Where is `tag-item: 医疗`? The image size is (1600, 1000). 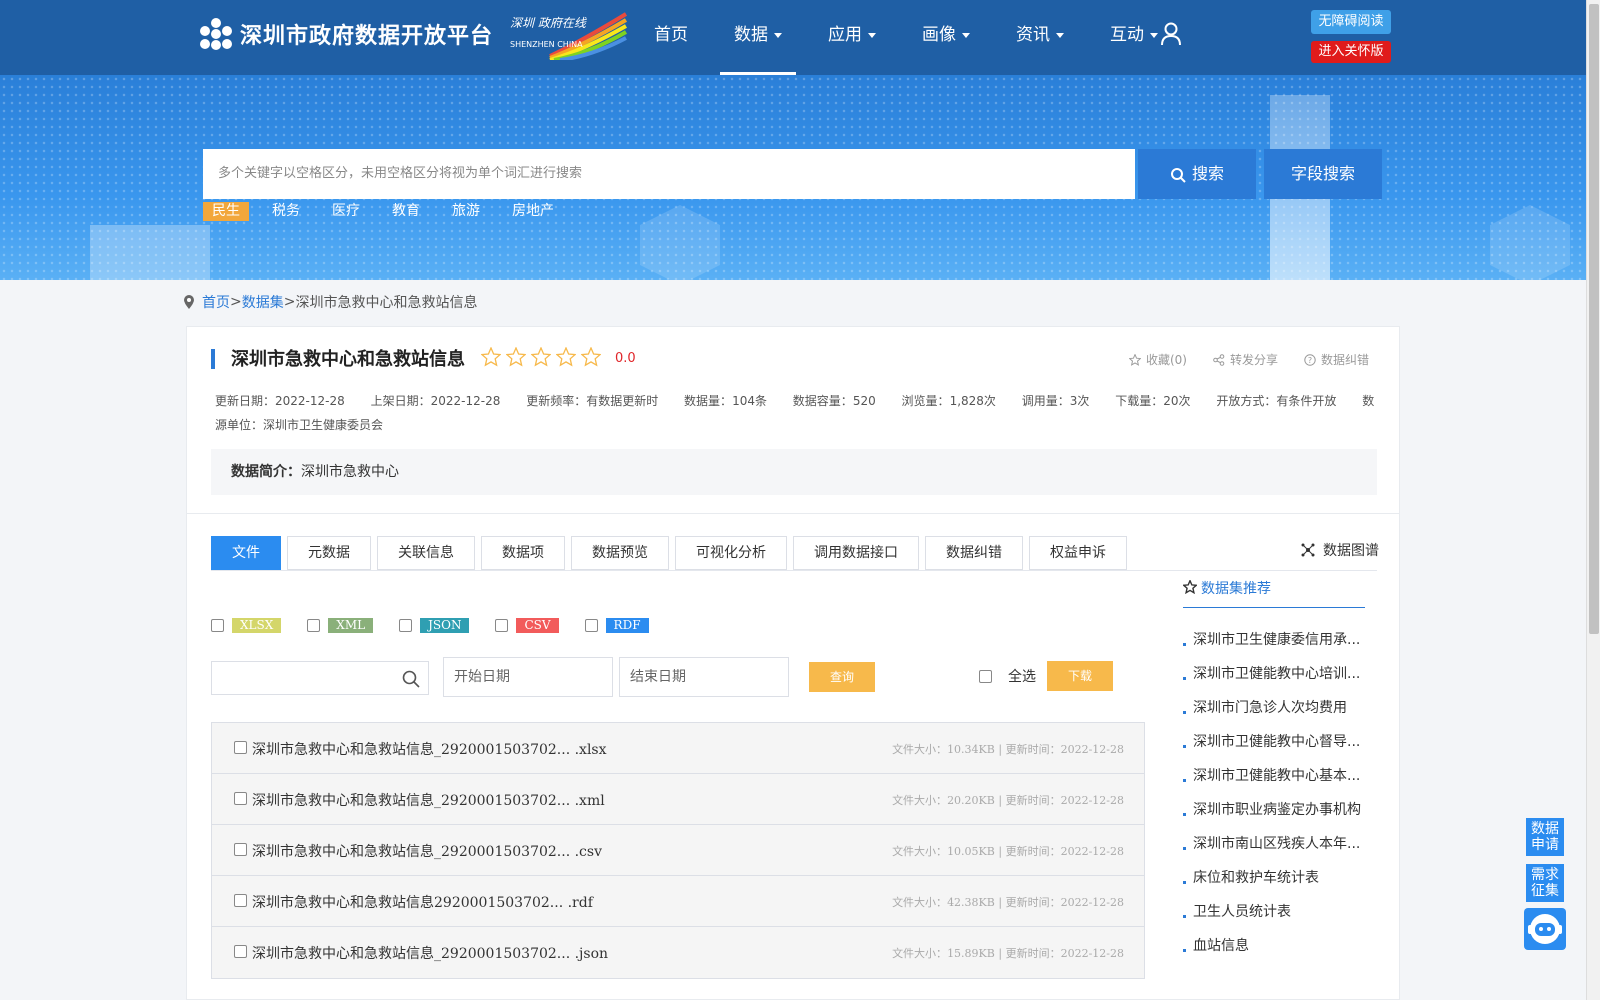
tag-item: 医疗 is located at coordinates (346, 211).